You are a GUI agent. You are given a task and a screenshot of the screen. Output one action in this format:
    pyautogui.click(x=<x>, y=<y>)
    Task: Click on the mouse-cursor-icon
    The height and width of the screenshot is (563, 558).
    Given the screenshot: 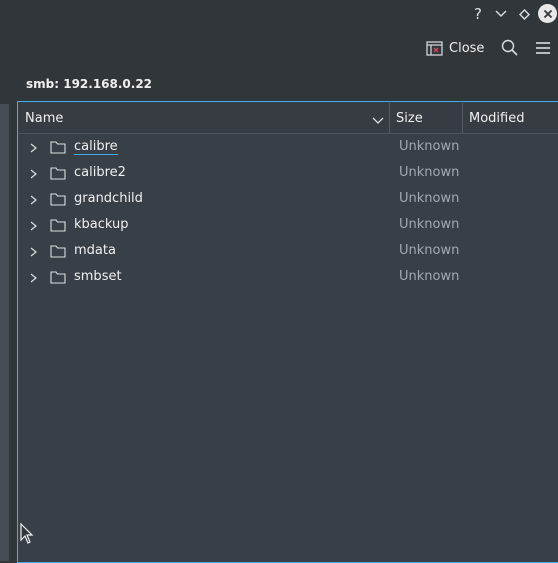 What is the action you would take?
    pyautogui.click(x=27, y=533)
    